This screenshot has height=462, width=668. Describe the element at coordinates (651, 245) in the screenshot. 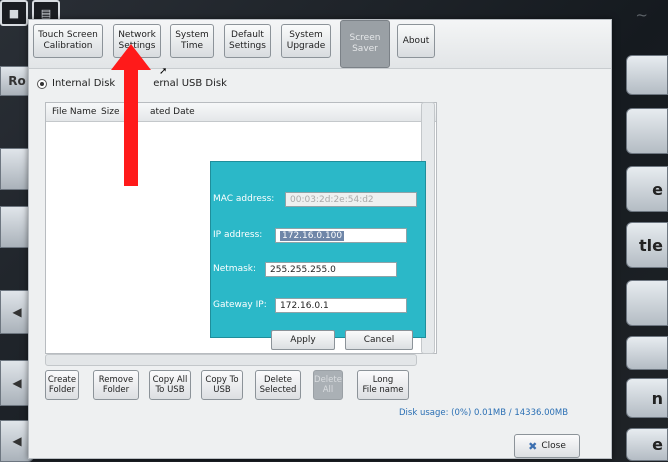

I see `side-right-label-2: tle` at that location.